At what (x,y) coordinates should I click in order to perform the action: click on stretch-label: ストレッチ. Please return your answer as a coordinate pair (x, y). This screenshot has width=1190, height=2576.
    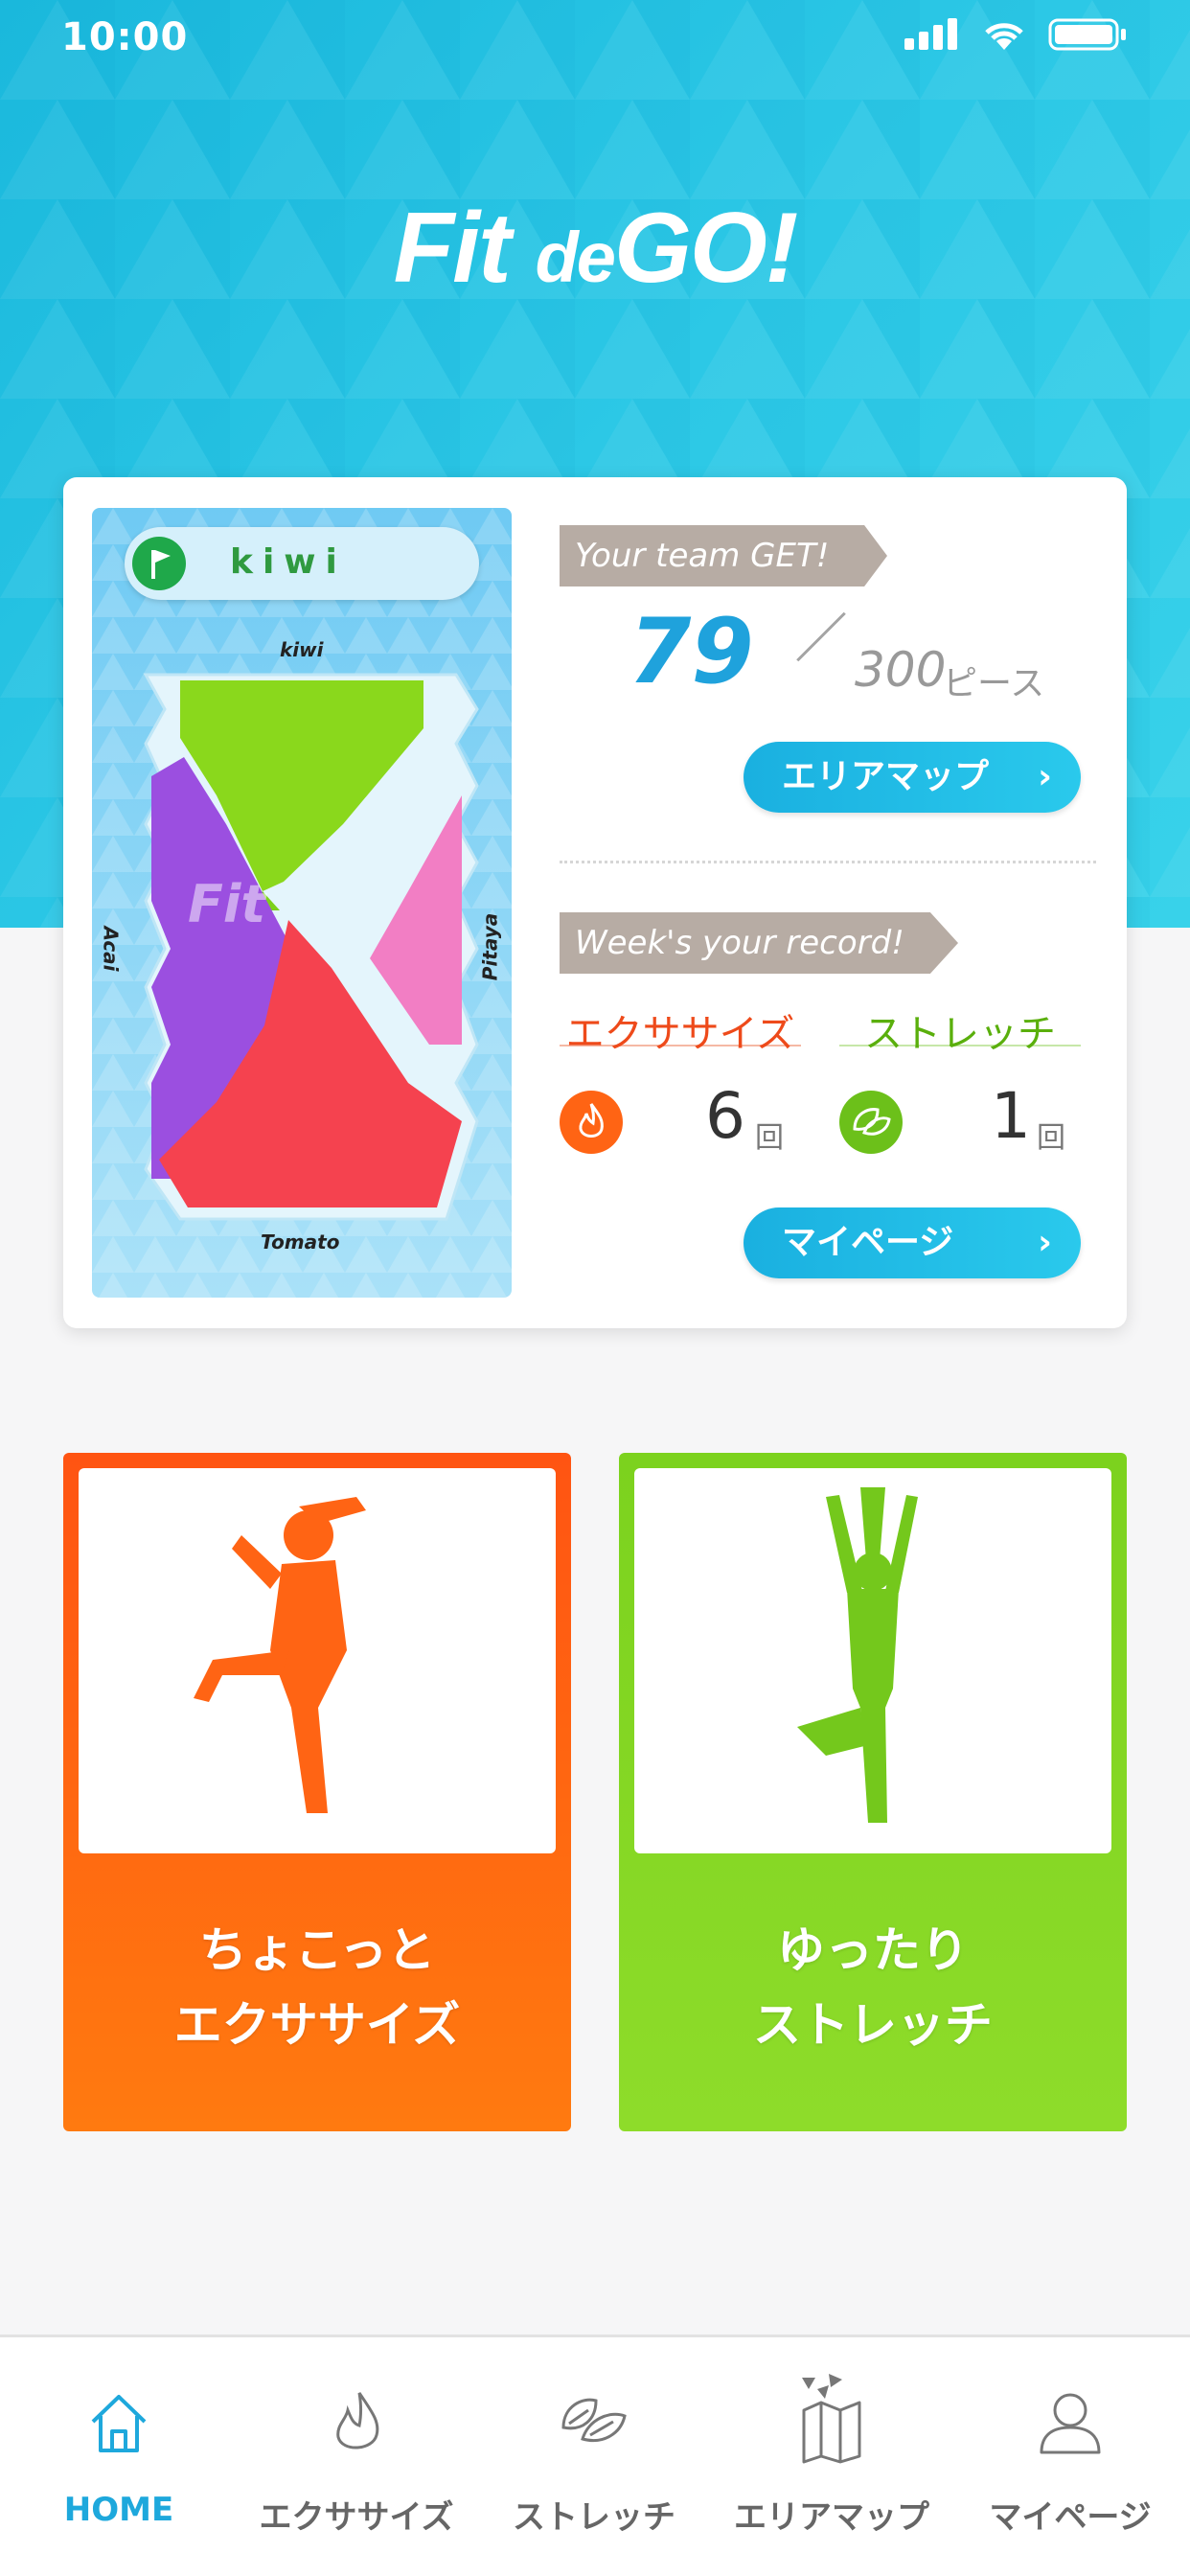
    Looking at the image, I should click on (960, 1029).